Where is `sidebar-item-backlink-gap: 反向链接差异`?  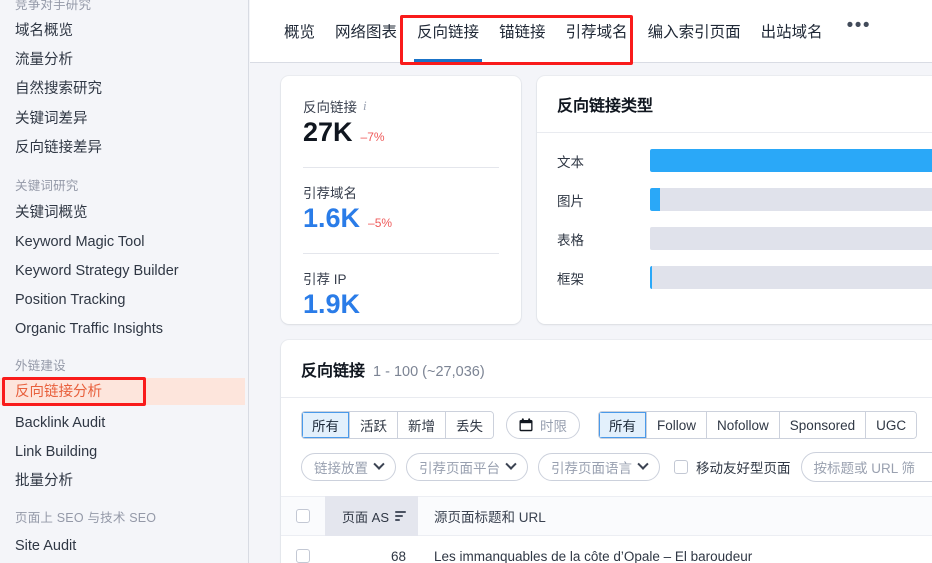
sidebar-item-backlink-gap: 反向链接差异 is located at coordinates (51, 148).